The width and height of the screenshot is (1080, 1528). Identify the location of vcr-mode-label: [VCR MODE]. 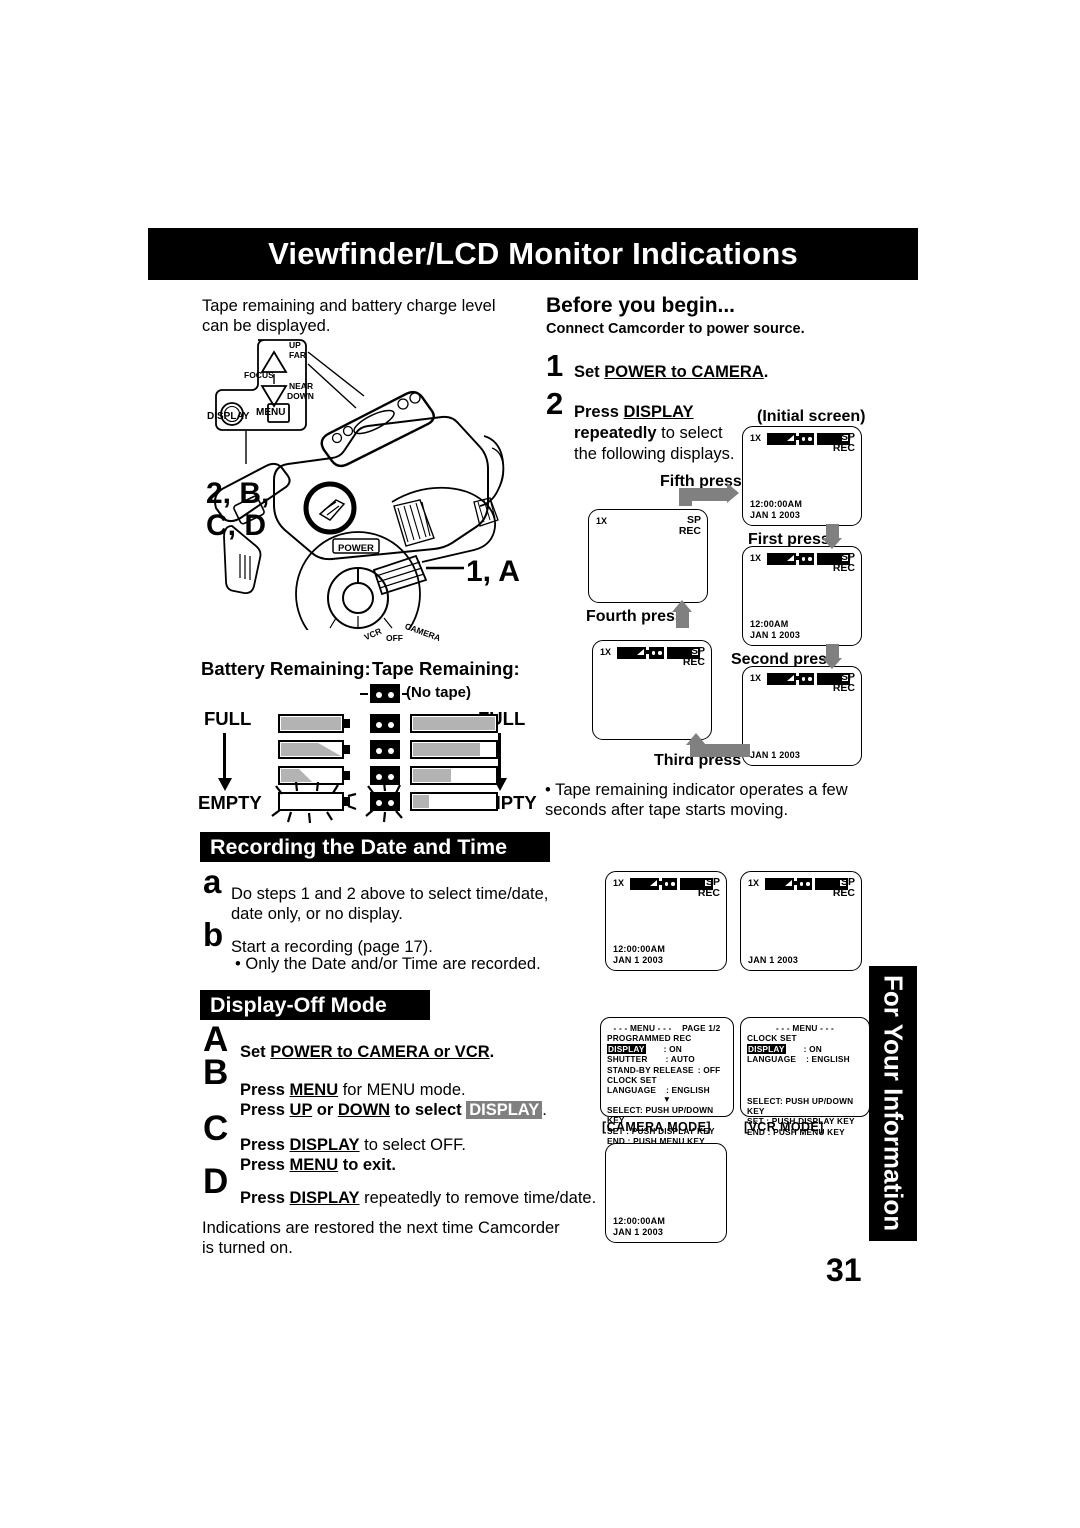
(784, 1127).